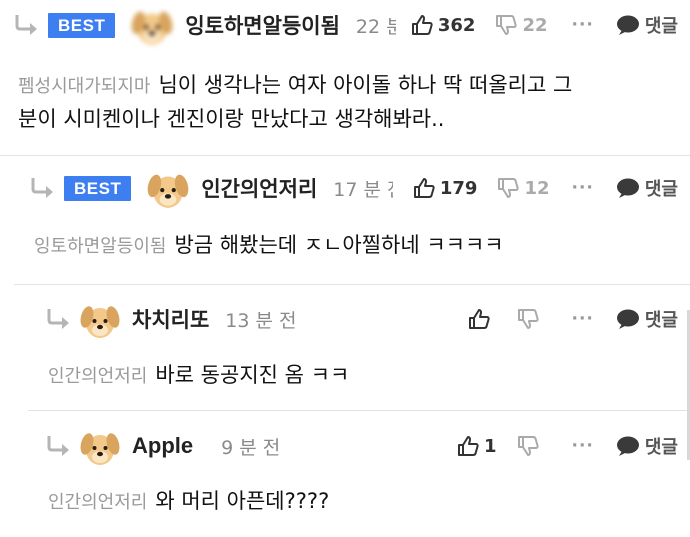 This screenshot has height=537, width=690. Describe the element at coordinates (199, 375) in the screenshot. I see `comment-text: 인간의언저리 바로 동공지진 옴 ㅋㅋ` at that location.